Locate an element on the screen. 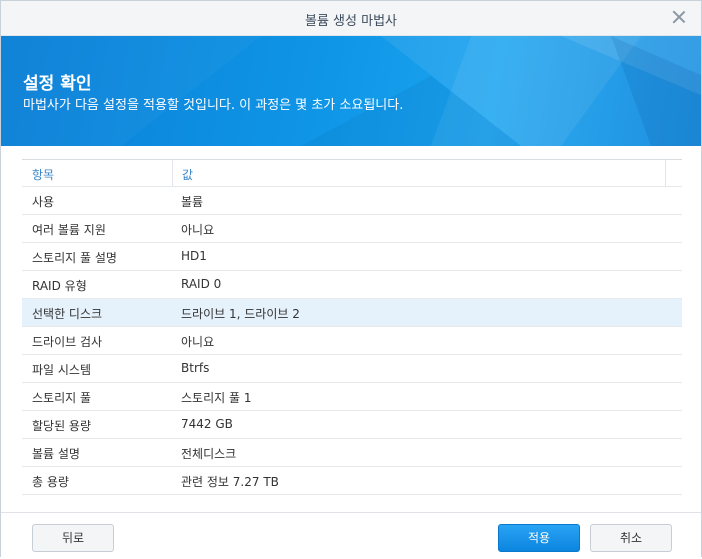  row-item-label: RAID 유형 is located at coordinates (59, 286).